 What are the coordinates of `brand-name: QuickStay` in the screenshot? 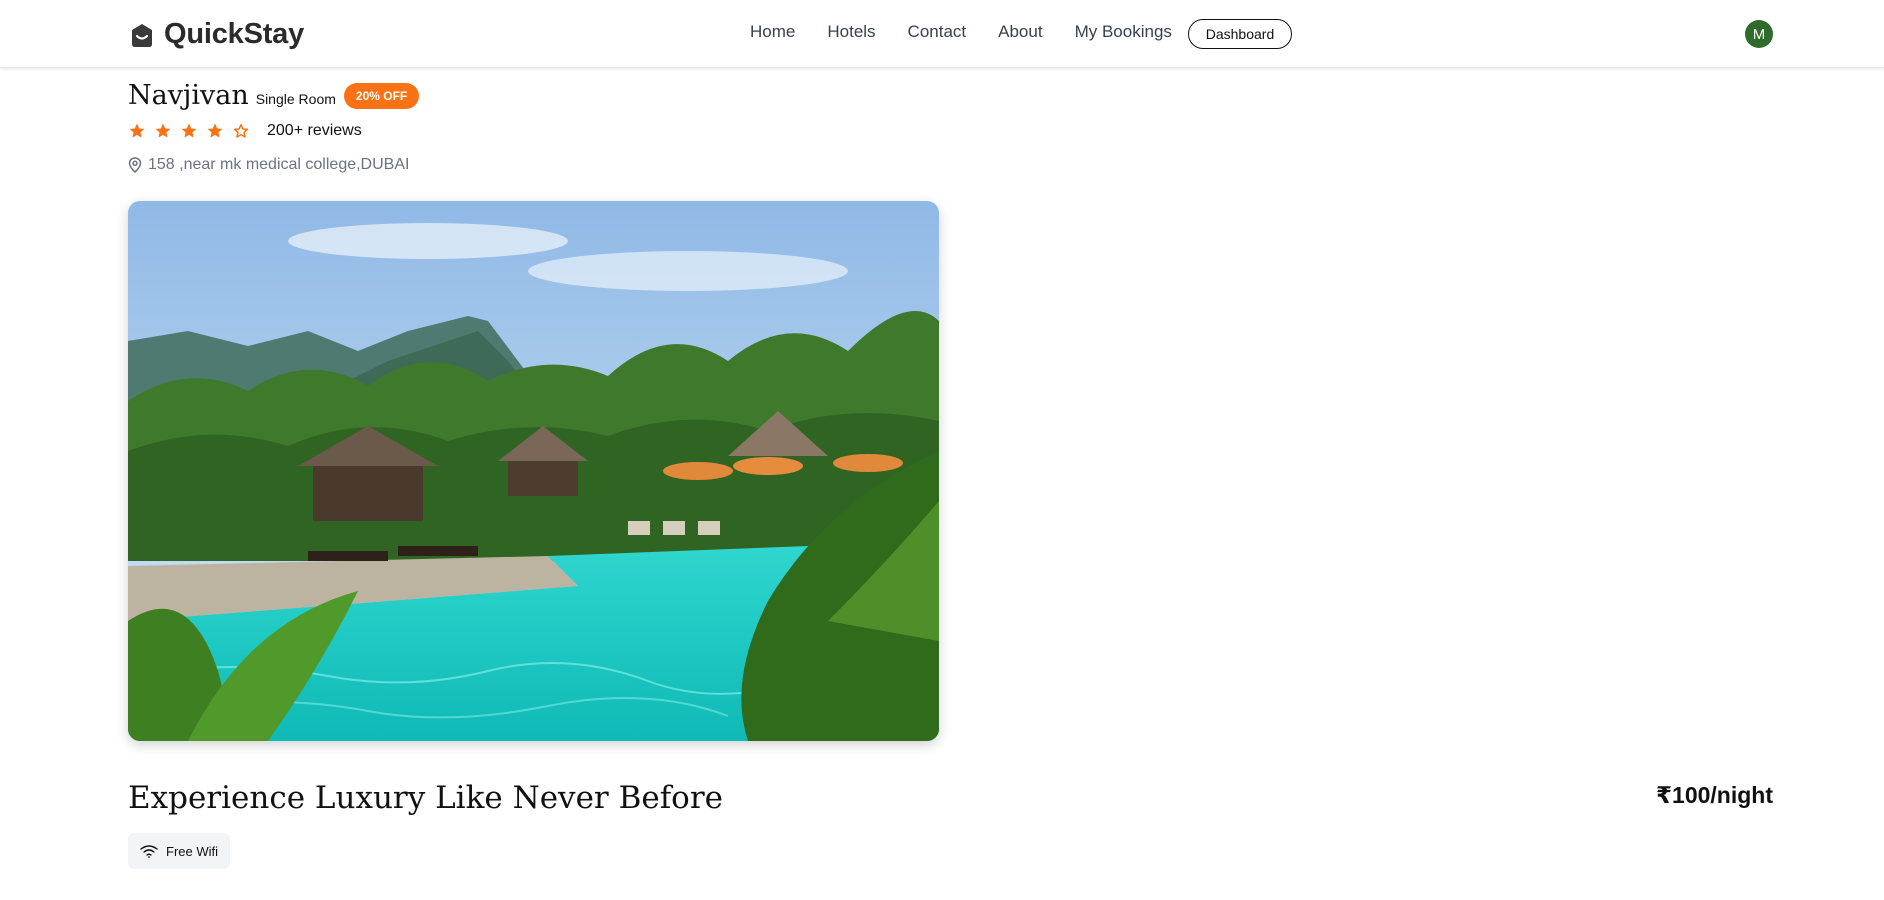 It's located at (234, 34).